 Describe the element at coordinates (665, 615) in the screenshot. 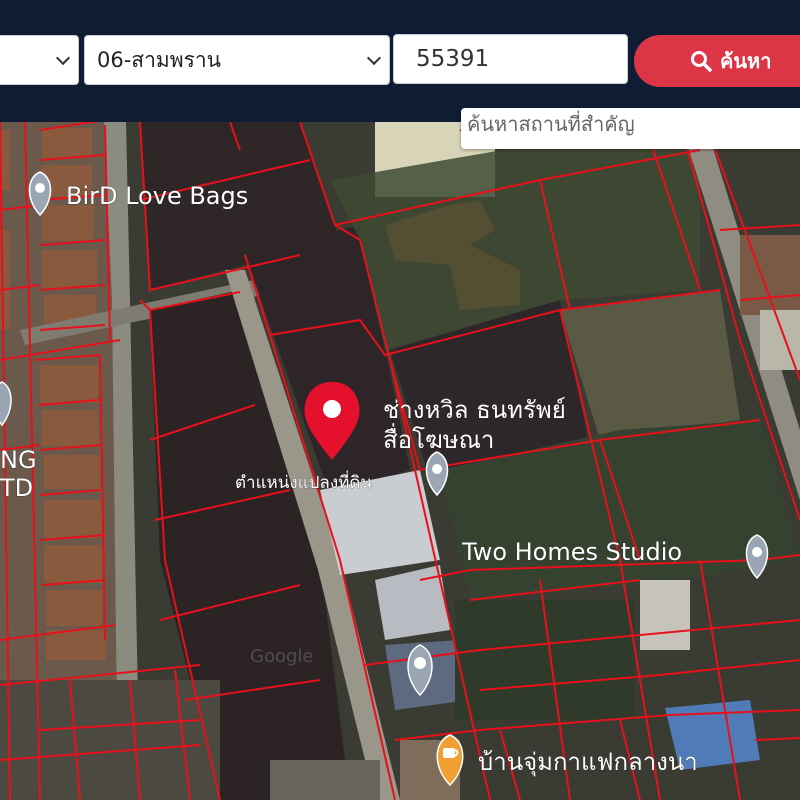

I see `building-white-right` at that location.